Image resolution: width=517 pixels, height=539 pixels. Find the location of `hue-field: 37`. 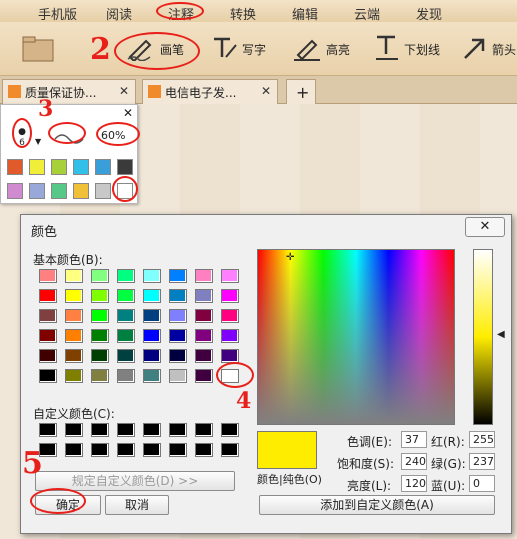

hue-field: 37 is located at coordinates (414, 439).